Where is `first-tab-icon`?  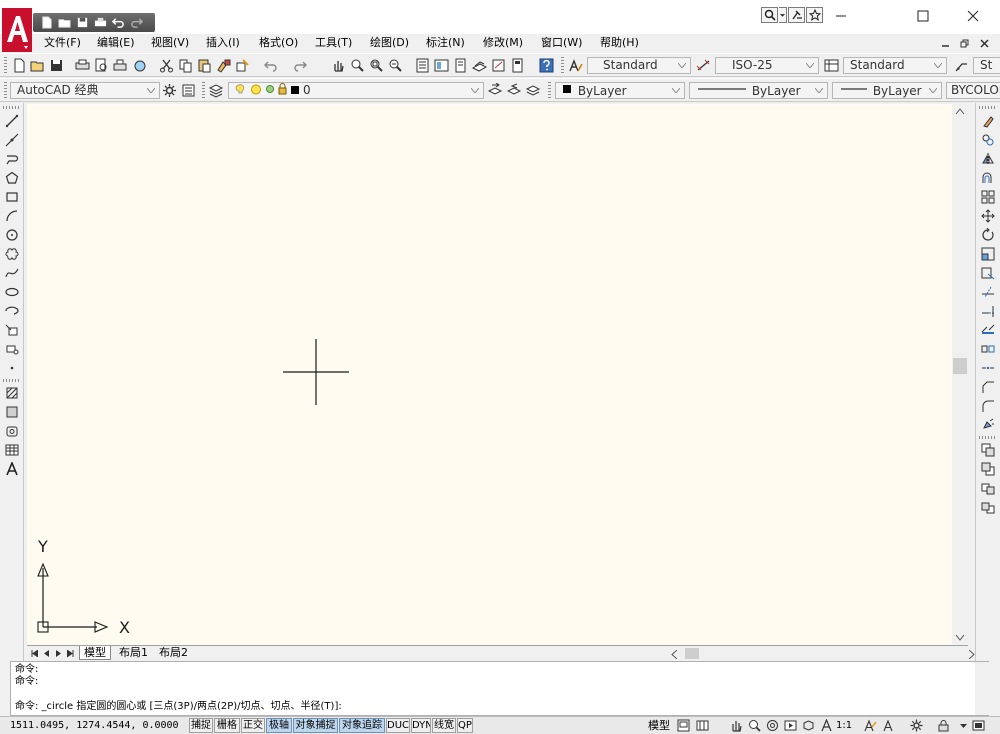
first-tab-icon is located at coordinates (34, 653).